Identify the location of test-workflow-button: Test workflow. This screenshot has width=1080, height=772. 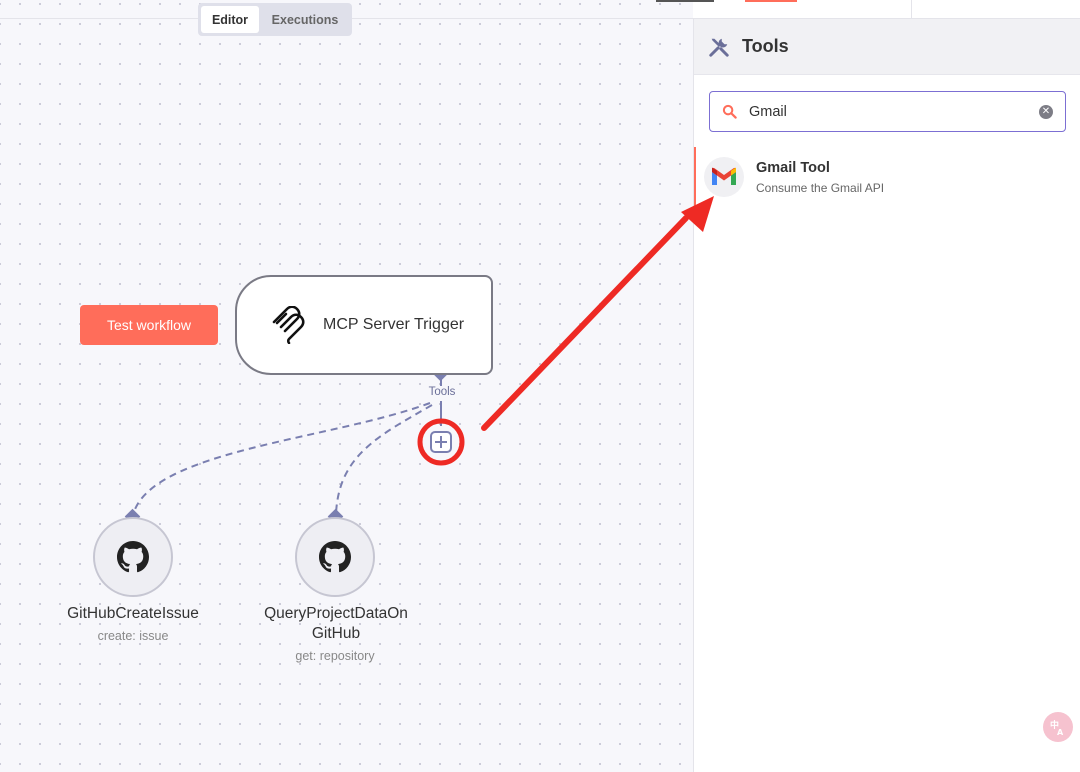
(149, 325).